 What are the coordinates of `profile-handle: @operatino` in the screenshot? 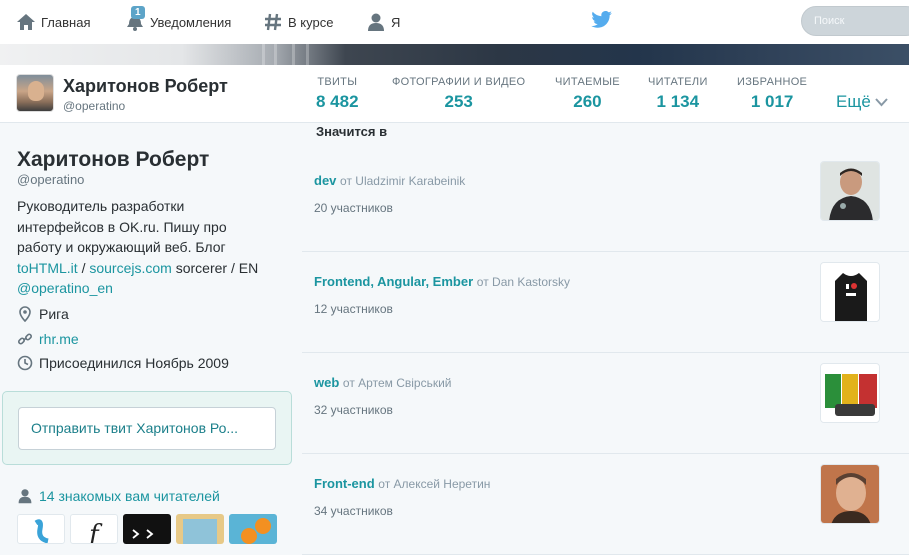 It's located at (94, 106).